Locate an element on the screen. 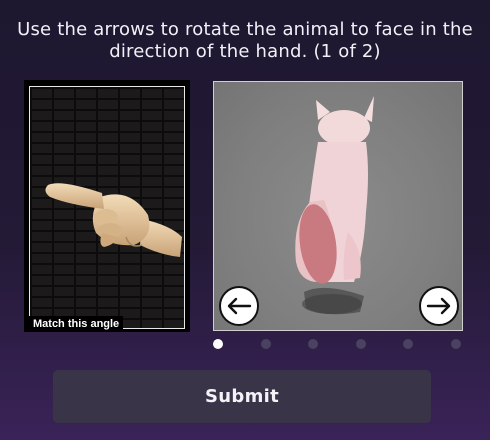 This screenshot has height=440, width=490. submit-button: Submit is located at coordinates (242, 396).